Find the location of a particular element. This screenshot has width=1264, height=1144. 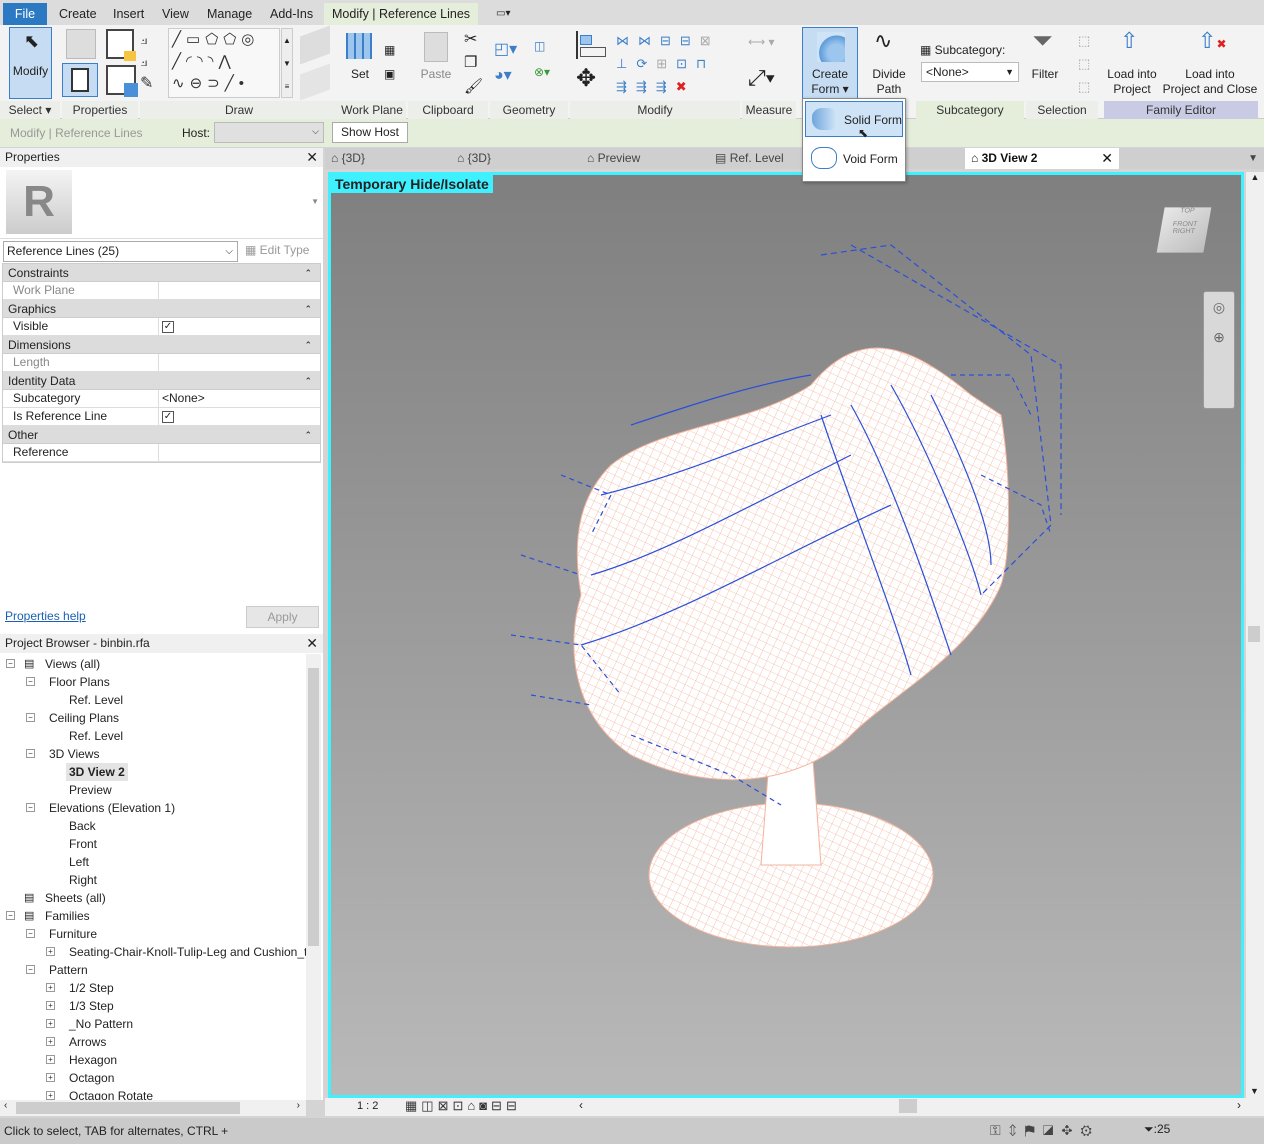

tree-item: Families is located at coordinates (67, 916).